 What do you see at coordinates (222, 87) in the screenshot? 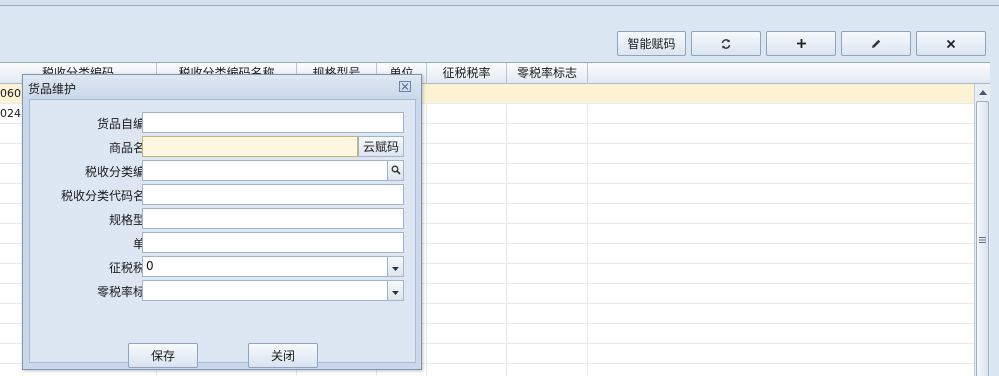
I see `dialog-titlebar: 货品维护` at bounding box center [222, 87].